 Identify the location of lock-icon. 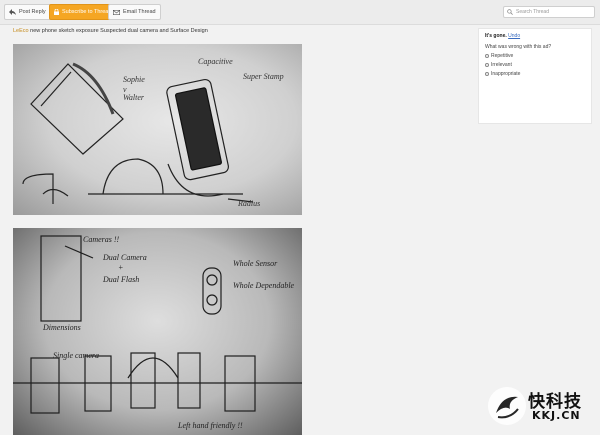
(56, 12).